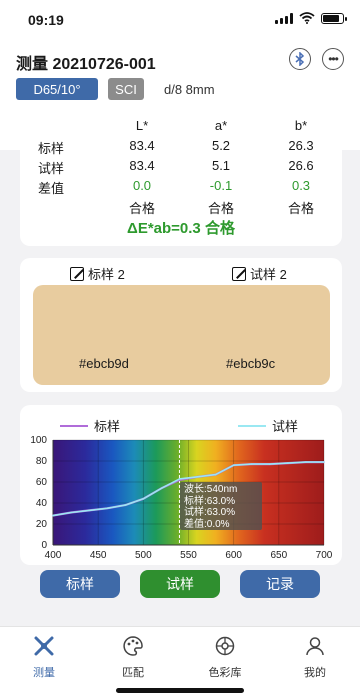  What do you see at coordinates (221, 125) in the screenshot?
I see `header-a: a*` at bounding box center [221, 125].